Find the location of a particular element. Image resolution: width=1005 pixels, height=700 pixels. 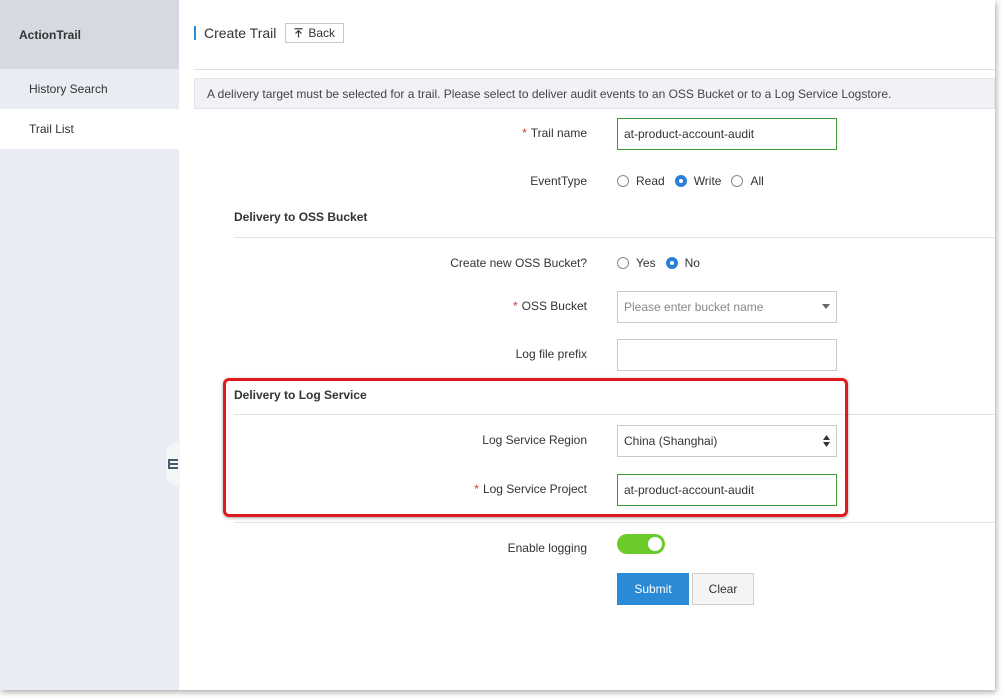

back-button-label: Back is located at coordinates (322, 33).